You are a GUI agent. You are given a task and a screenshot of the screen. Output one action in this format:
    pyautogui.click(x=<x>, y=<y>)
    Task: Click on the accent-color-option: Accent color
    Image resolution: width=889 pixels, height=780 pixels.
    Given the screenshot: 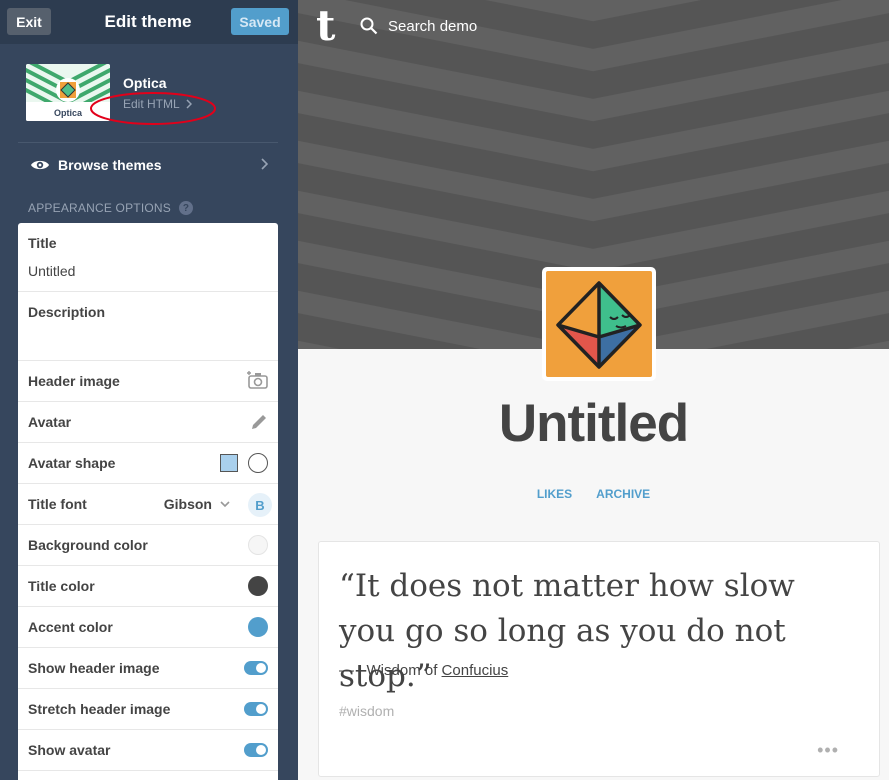 What is the action you would take?
    pyautogui.click(x=148, y=627)
    